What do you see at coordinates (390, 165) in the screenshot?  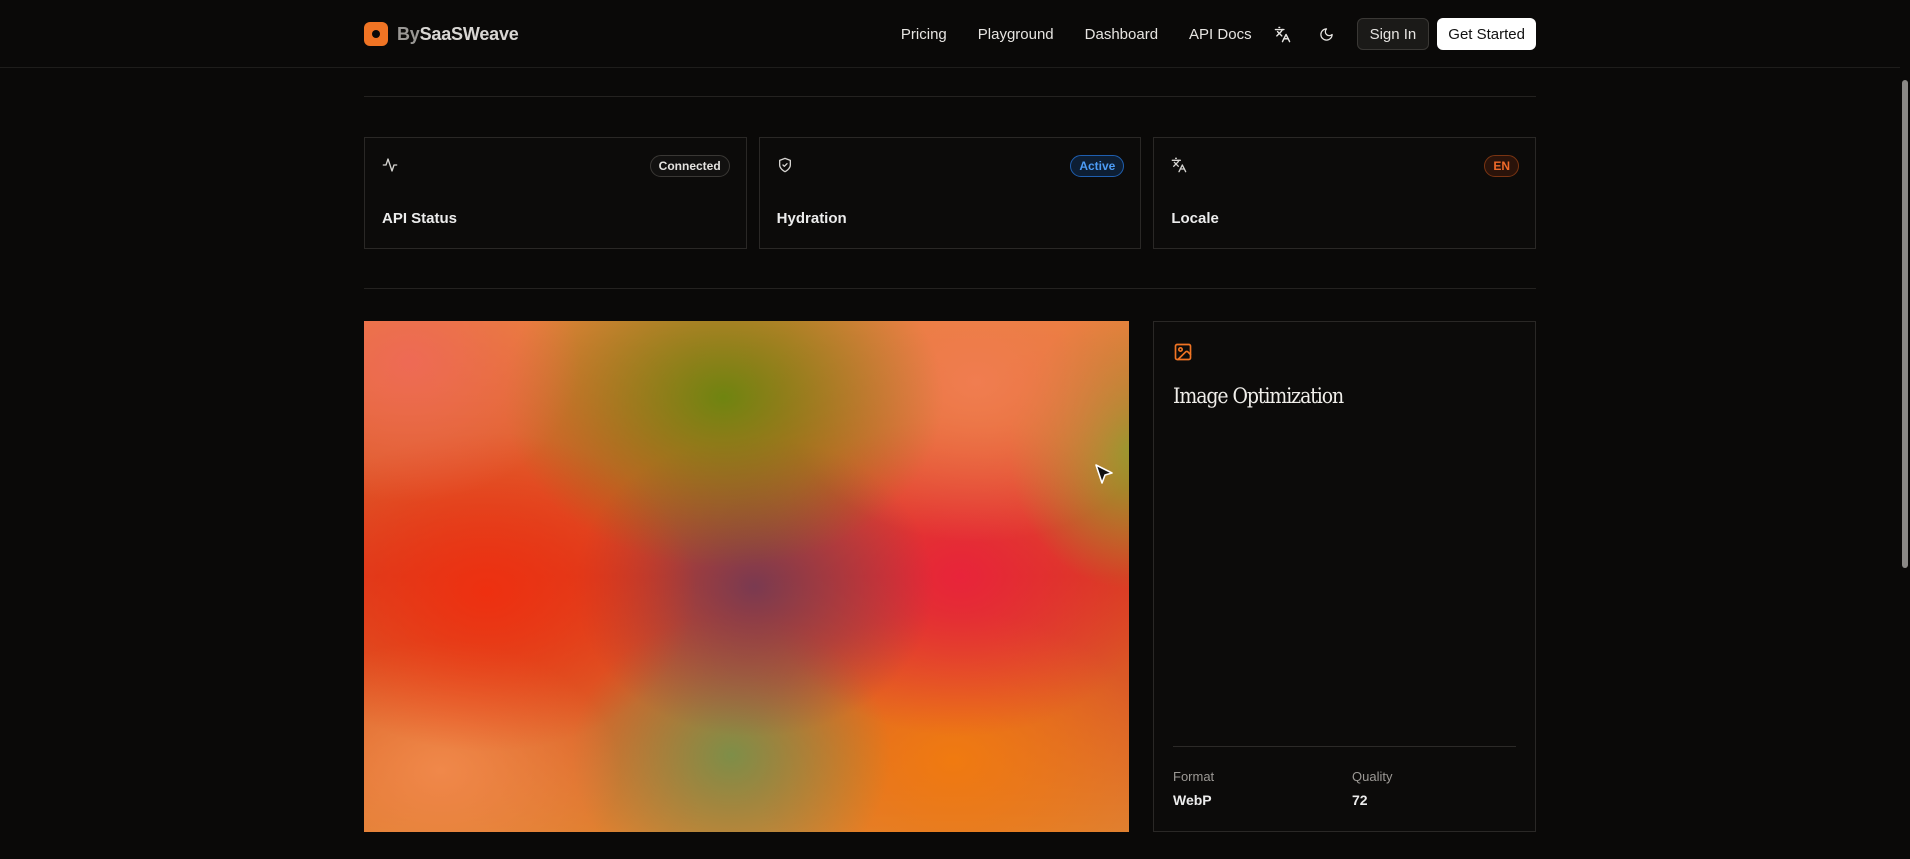 I see `activity-icon` at bounding box center [390, 165].